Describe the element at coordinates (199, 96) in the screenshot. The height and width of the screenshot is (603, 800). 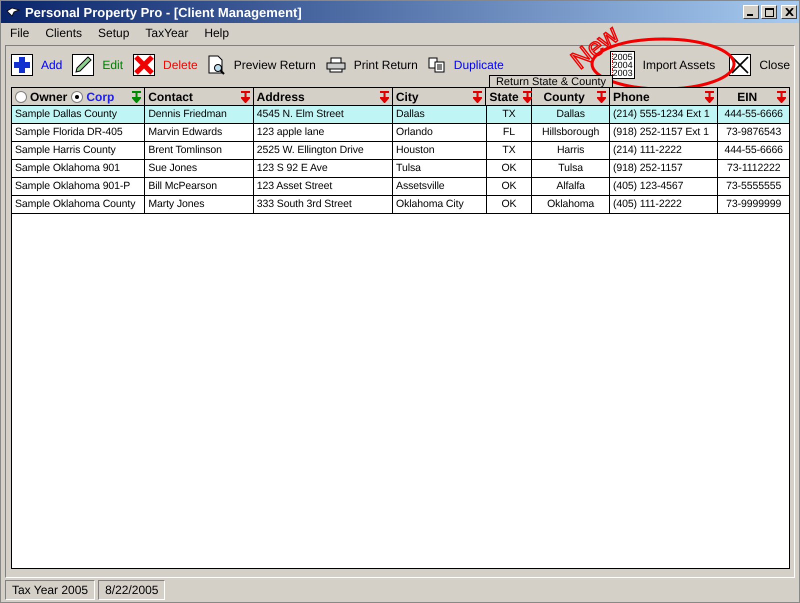
I see `column-header: Contact` at that location.